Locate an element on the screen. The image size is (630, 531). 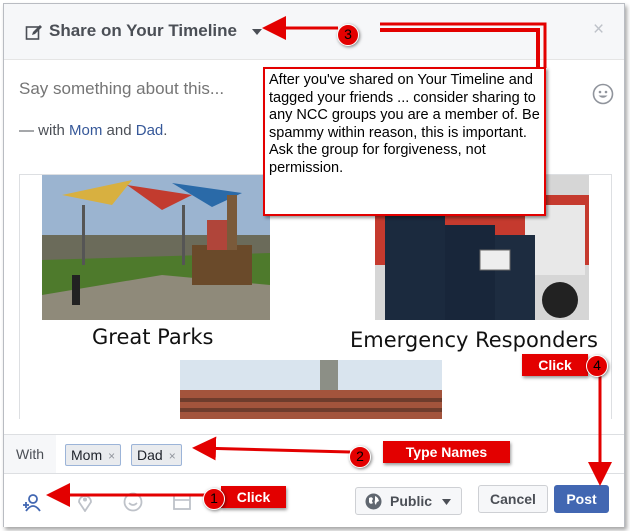
with-suffix: . is located at coordinates (165, 130).